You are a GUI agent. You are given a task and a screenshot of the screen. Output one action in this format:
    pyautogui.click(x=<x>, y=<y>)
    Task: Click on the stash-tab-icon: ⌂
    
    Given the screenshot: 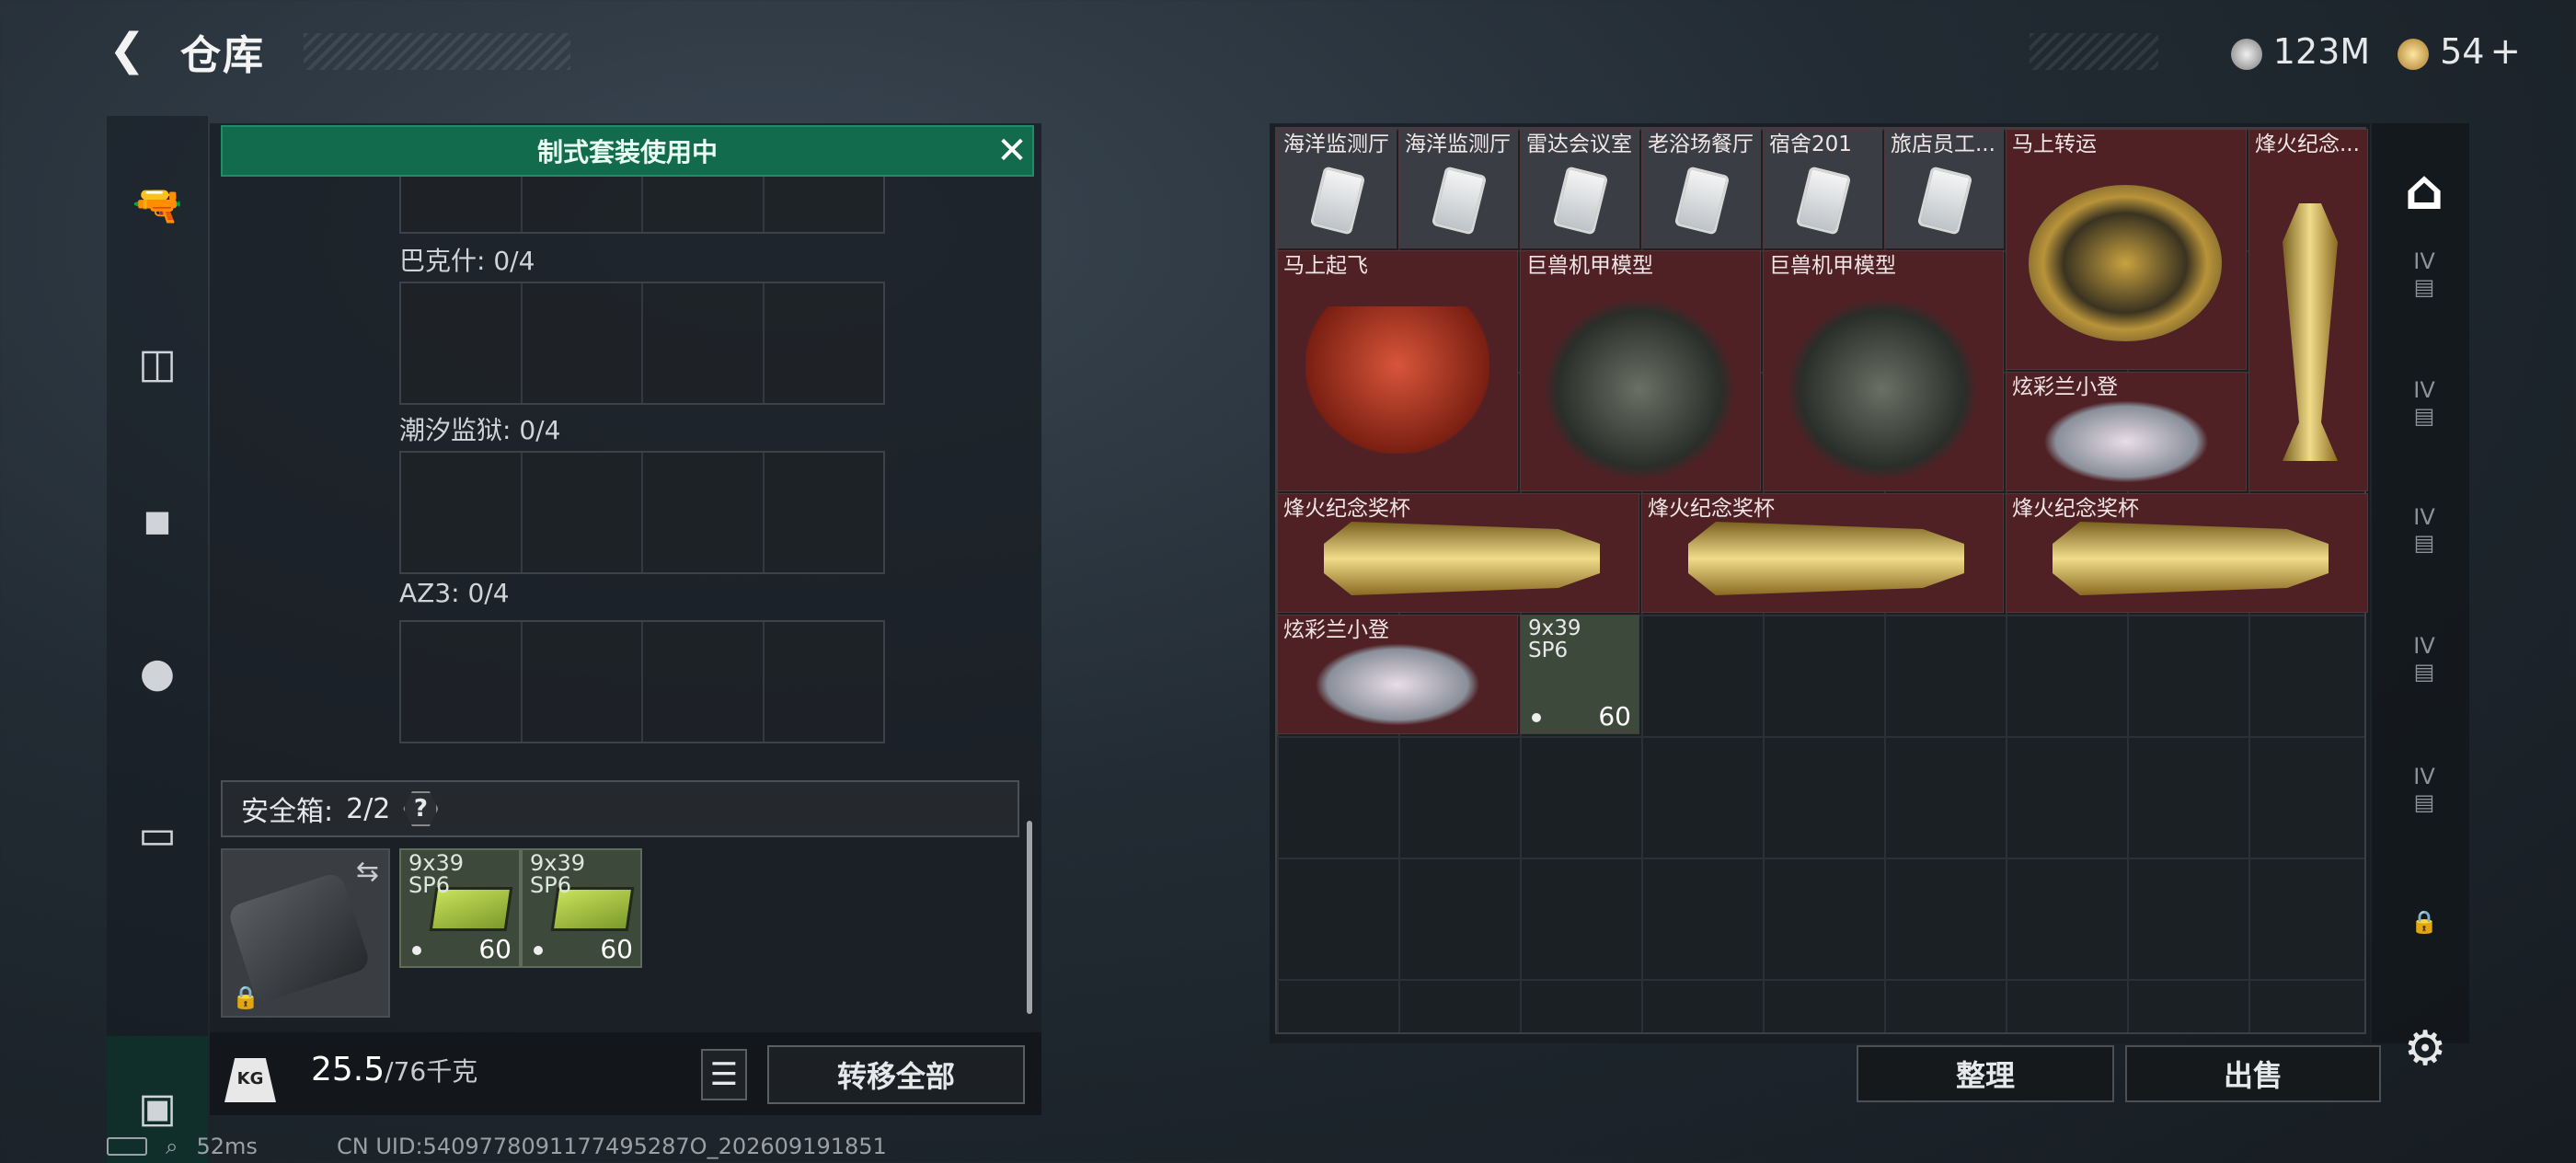 What is the action you would take?
    pyautogui.click(x=2424, y=190)
    